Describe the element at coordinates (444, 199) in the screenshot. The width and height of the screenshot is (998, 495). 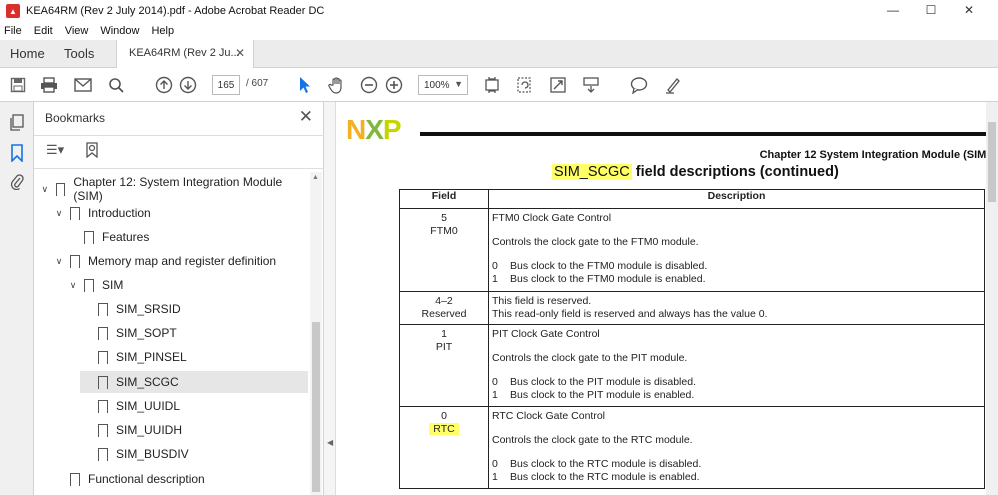
I see `column-header-field: Field` at that location.